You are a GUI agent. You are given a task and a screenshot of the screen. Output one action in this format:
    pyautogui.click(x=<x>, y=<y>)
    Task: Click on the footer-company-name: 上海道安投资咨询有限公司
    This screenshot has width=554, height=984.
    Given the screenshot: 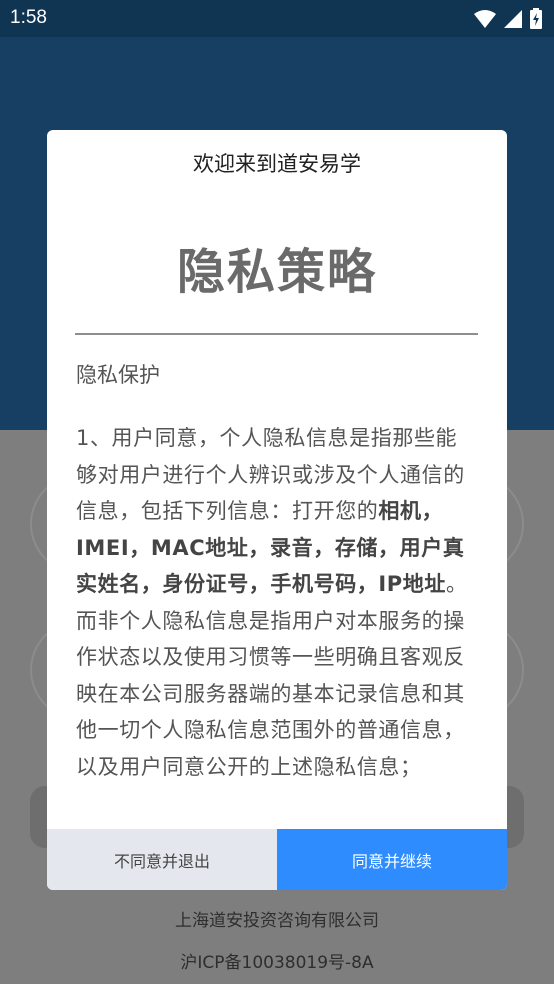 What is the action you would take?
    pyautogui.click(x=277, y=921)
    